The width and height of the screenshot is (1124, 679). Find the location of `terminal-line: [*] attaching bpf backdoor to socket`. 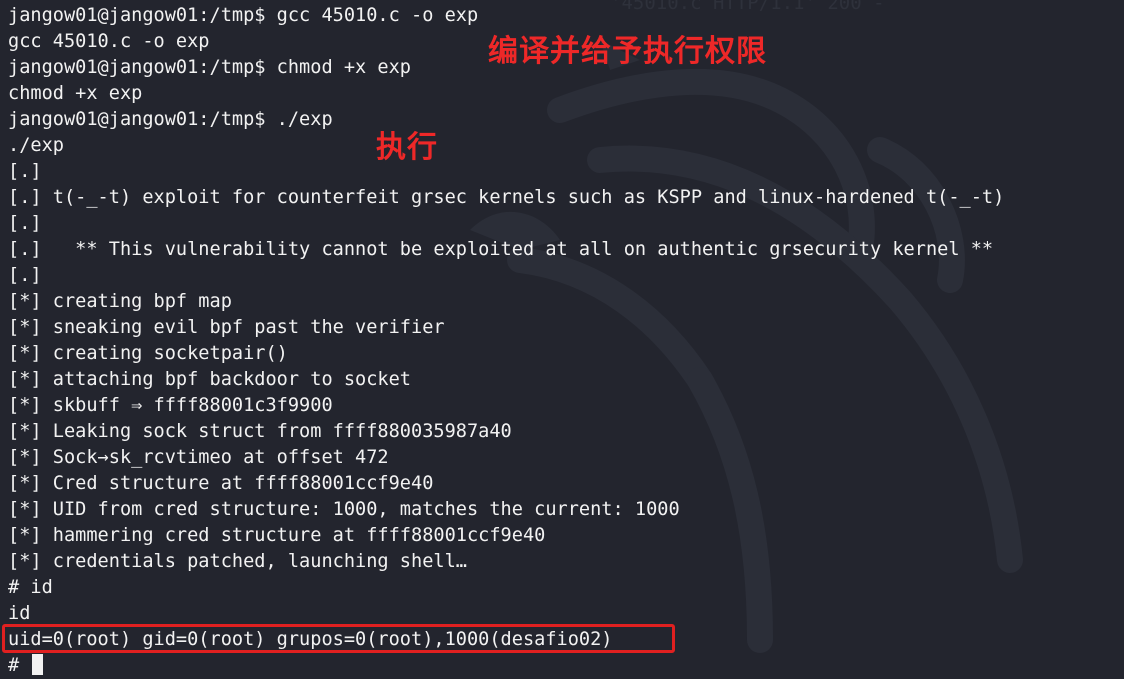

terminal-line: [*] attaching bpf backdoor to socket is located at coordinates (209, 379).